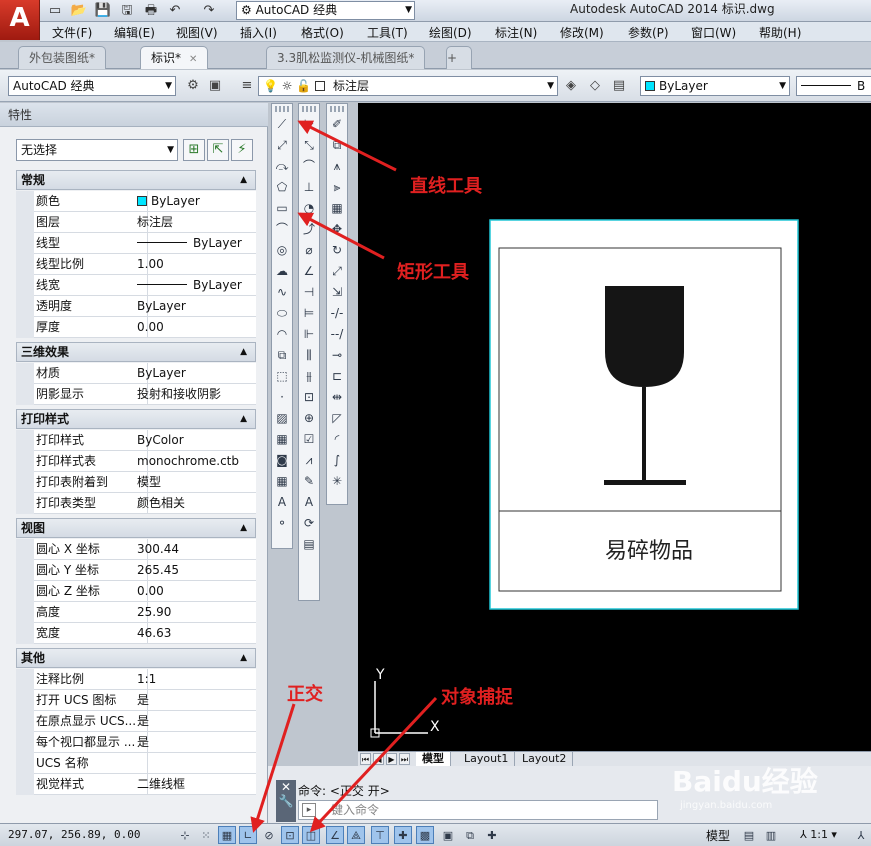 The image size is (871, 846). What do you see at coordinates (325, 10) in the screenshot?
I see `workspace-dropdown: ⚙ AutoCAD 经典 ▼` at bounding box center [325, 10].